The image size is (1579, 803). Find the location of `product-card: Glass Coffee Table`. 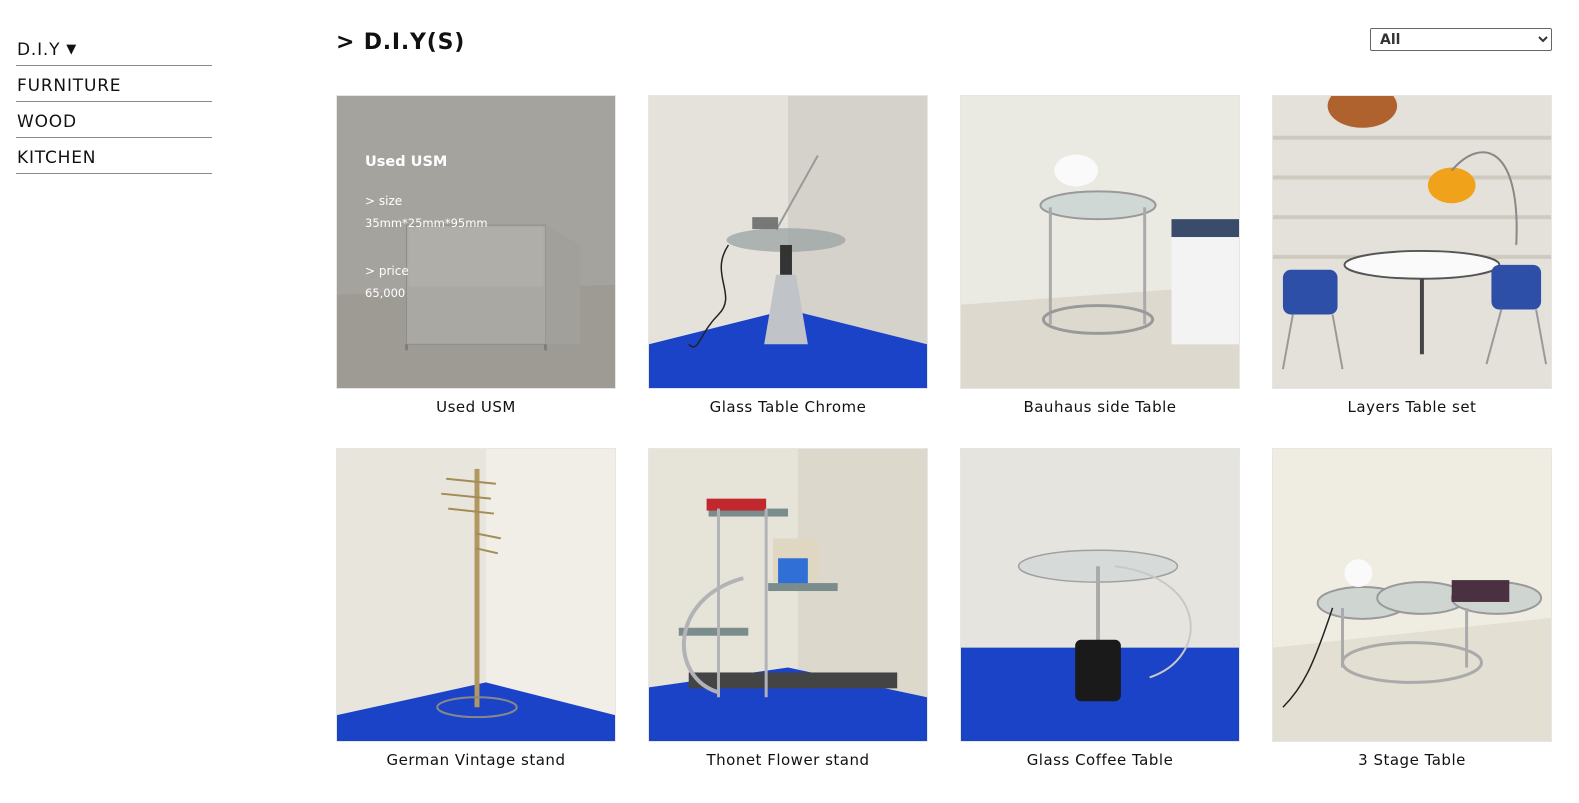

product-card: Glass Coffee Table is located at coordinates (1100, 609).